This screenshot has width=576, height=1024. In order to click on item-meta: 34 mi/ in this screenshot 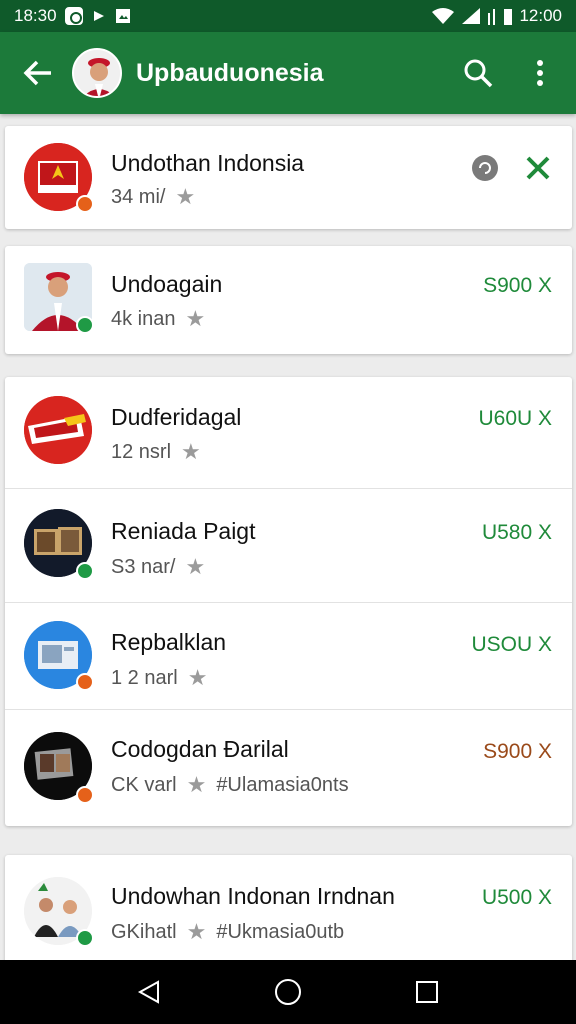, I will do `click(138, 196)`.